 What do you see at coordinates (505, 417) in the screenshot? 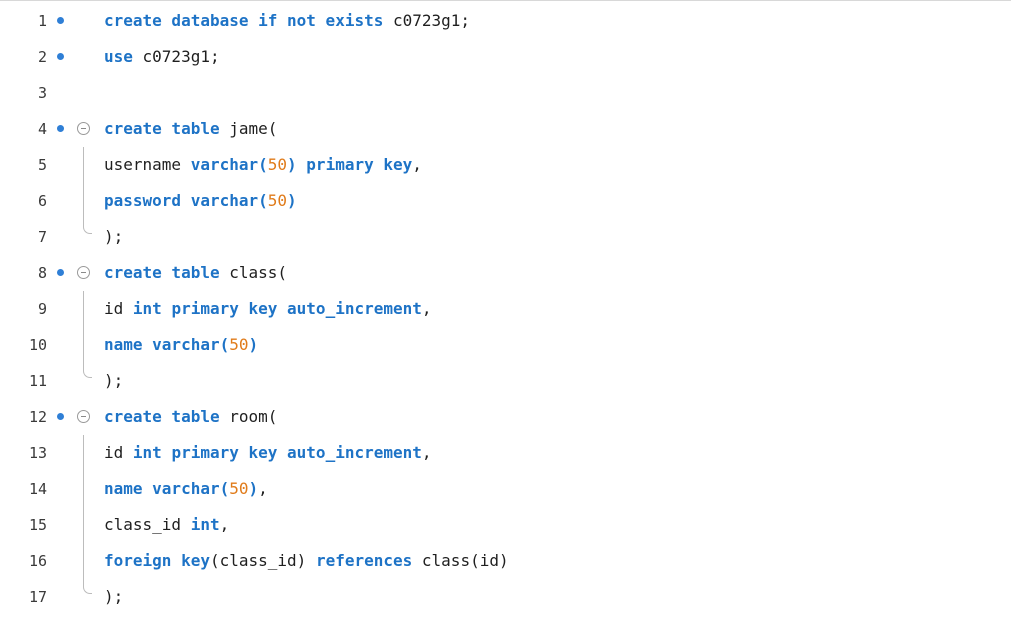
I see `code-line: 12 create table room(` at bounding box center [505, 417].